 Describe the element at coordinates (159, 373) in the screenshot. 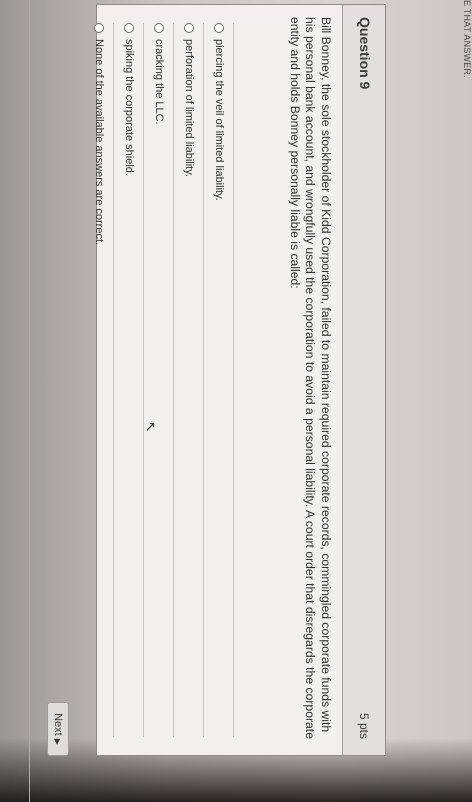

I see `answer-option-3: cracking the LLC.` at that location.